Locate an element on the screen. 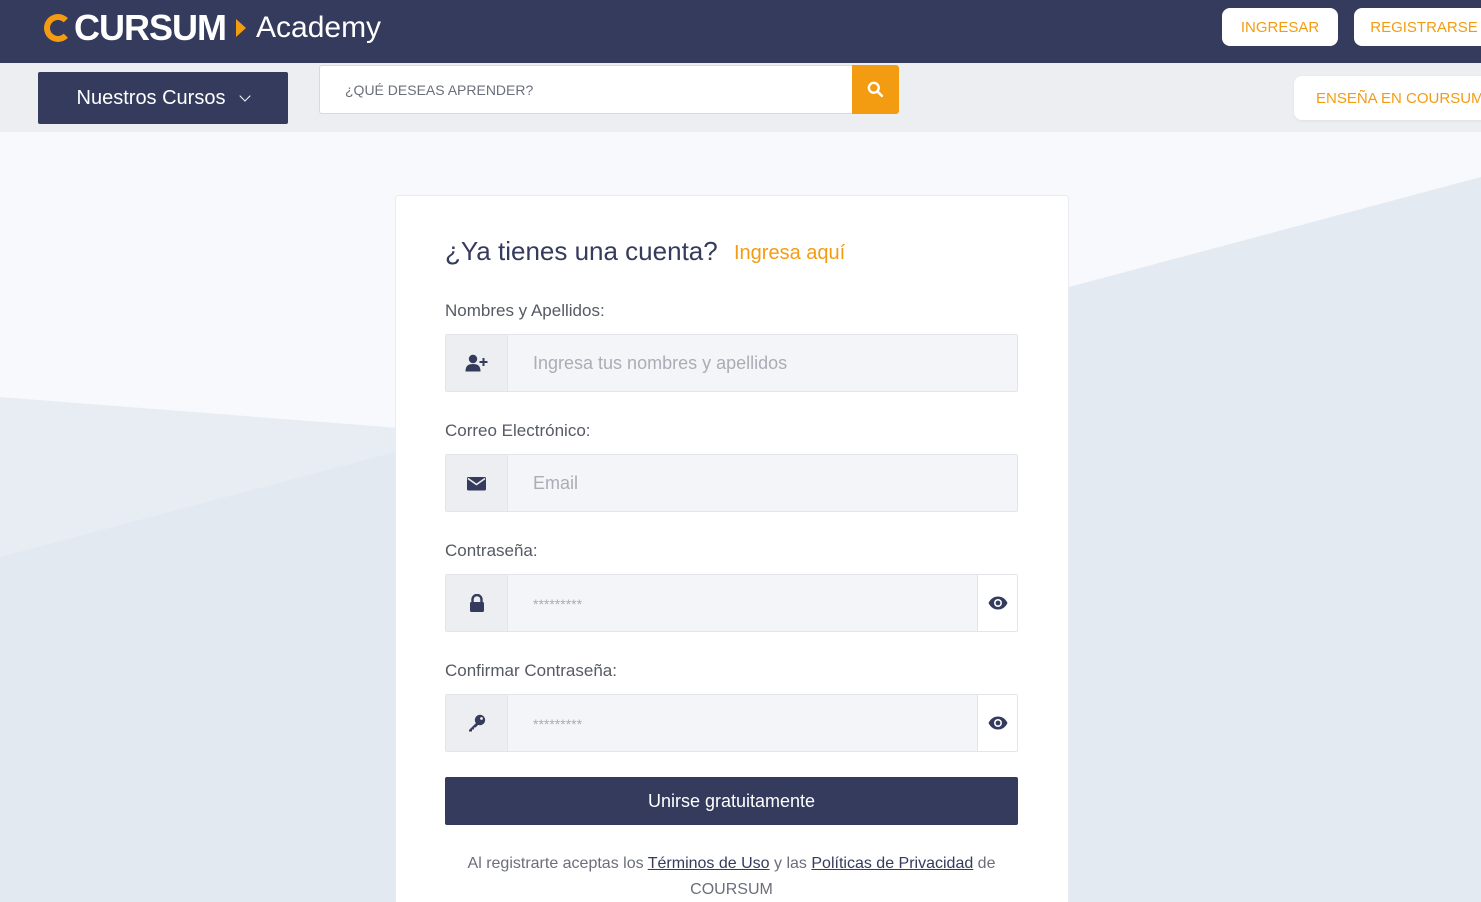 This screenshot has height=902, width=1481. envelope-icon is located at coordinates (476, 483).